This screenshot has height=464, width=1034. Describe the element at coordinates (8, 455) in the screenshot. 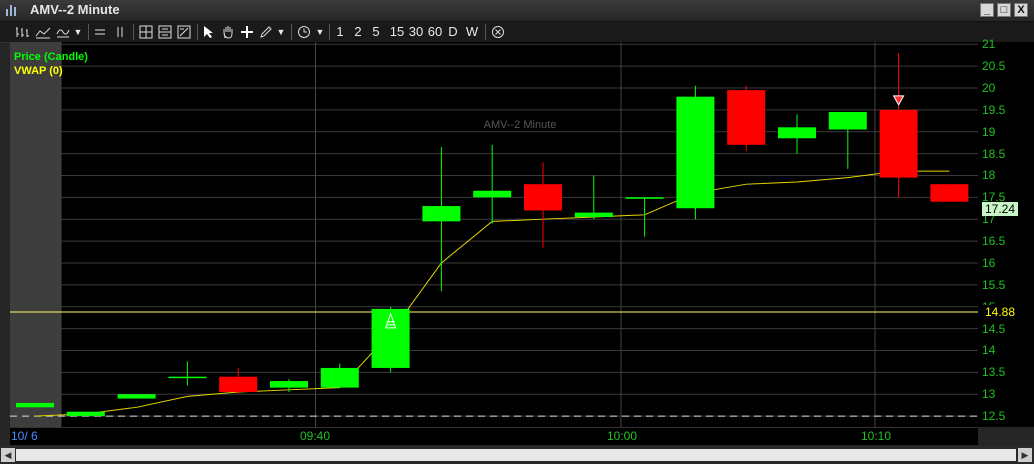

I see `scroll-left-icon: ◀` at that location.